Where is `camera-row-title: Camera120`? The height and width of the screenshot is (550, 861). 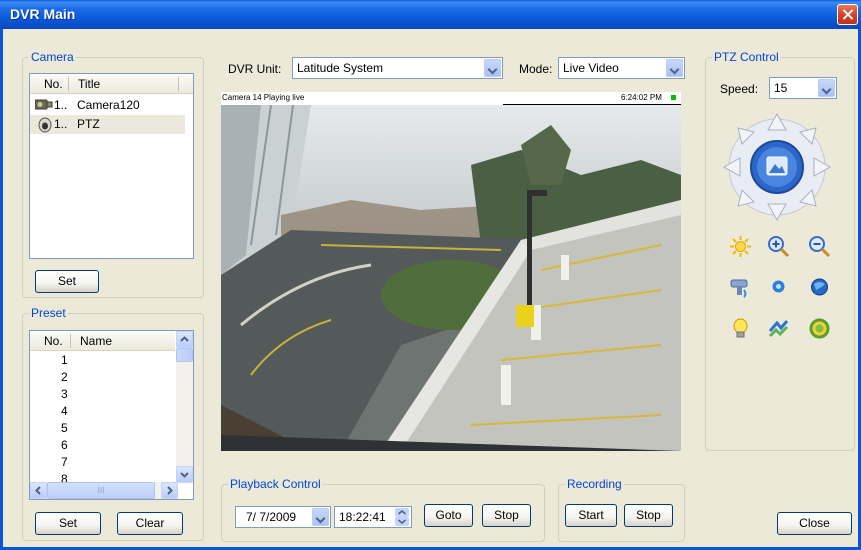 camera-row-title: Camera120 is located at coordinates (108, 105).